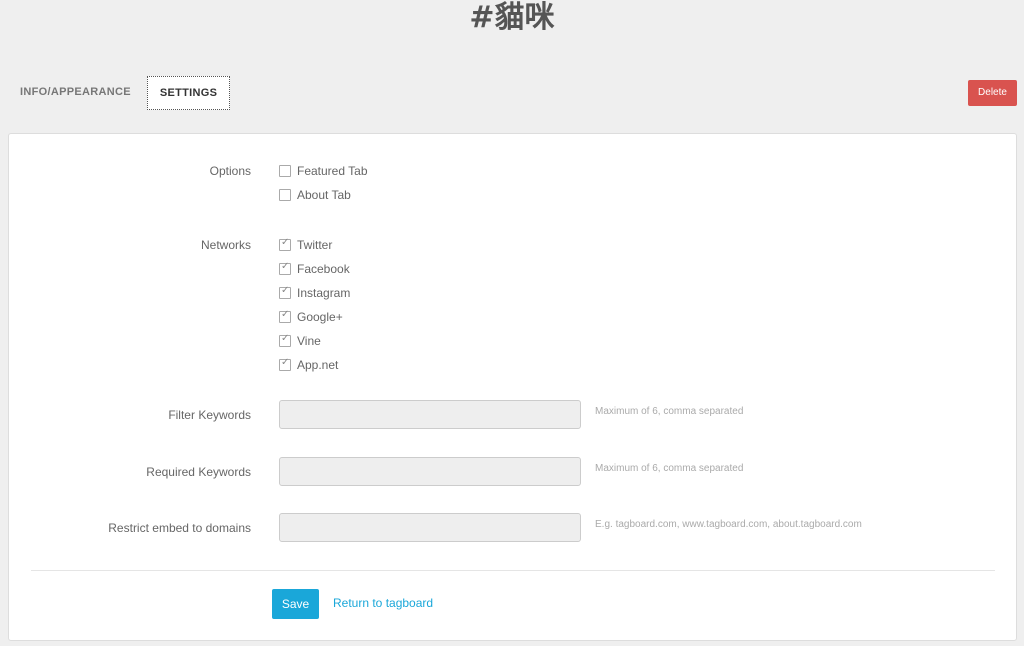 This screenshot has width=1024, height=646. Describe the element at coordinates (430, 414) in the screenshot. I see `filter-keywords-input` at that location.